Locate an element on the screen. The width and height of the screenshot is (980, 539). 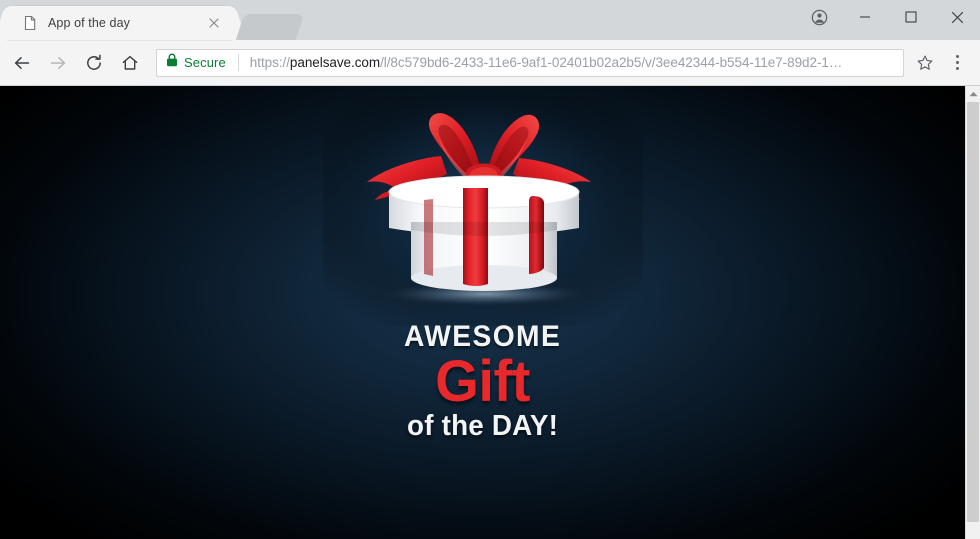
scrollbar-thumb is located at coordinates (973, 312).